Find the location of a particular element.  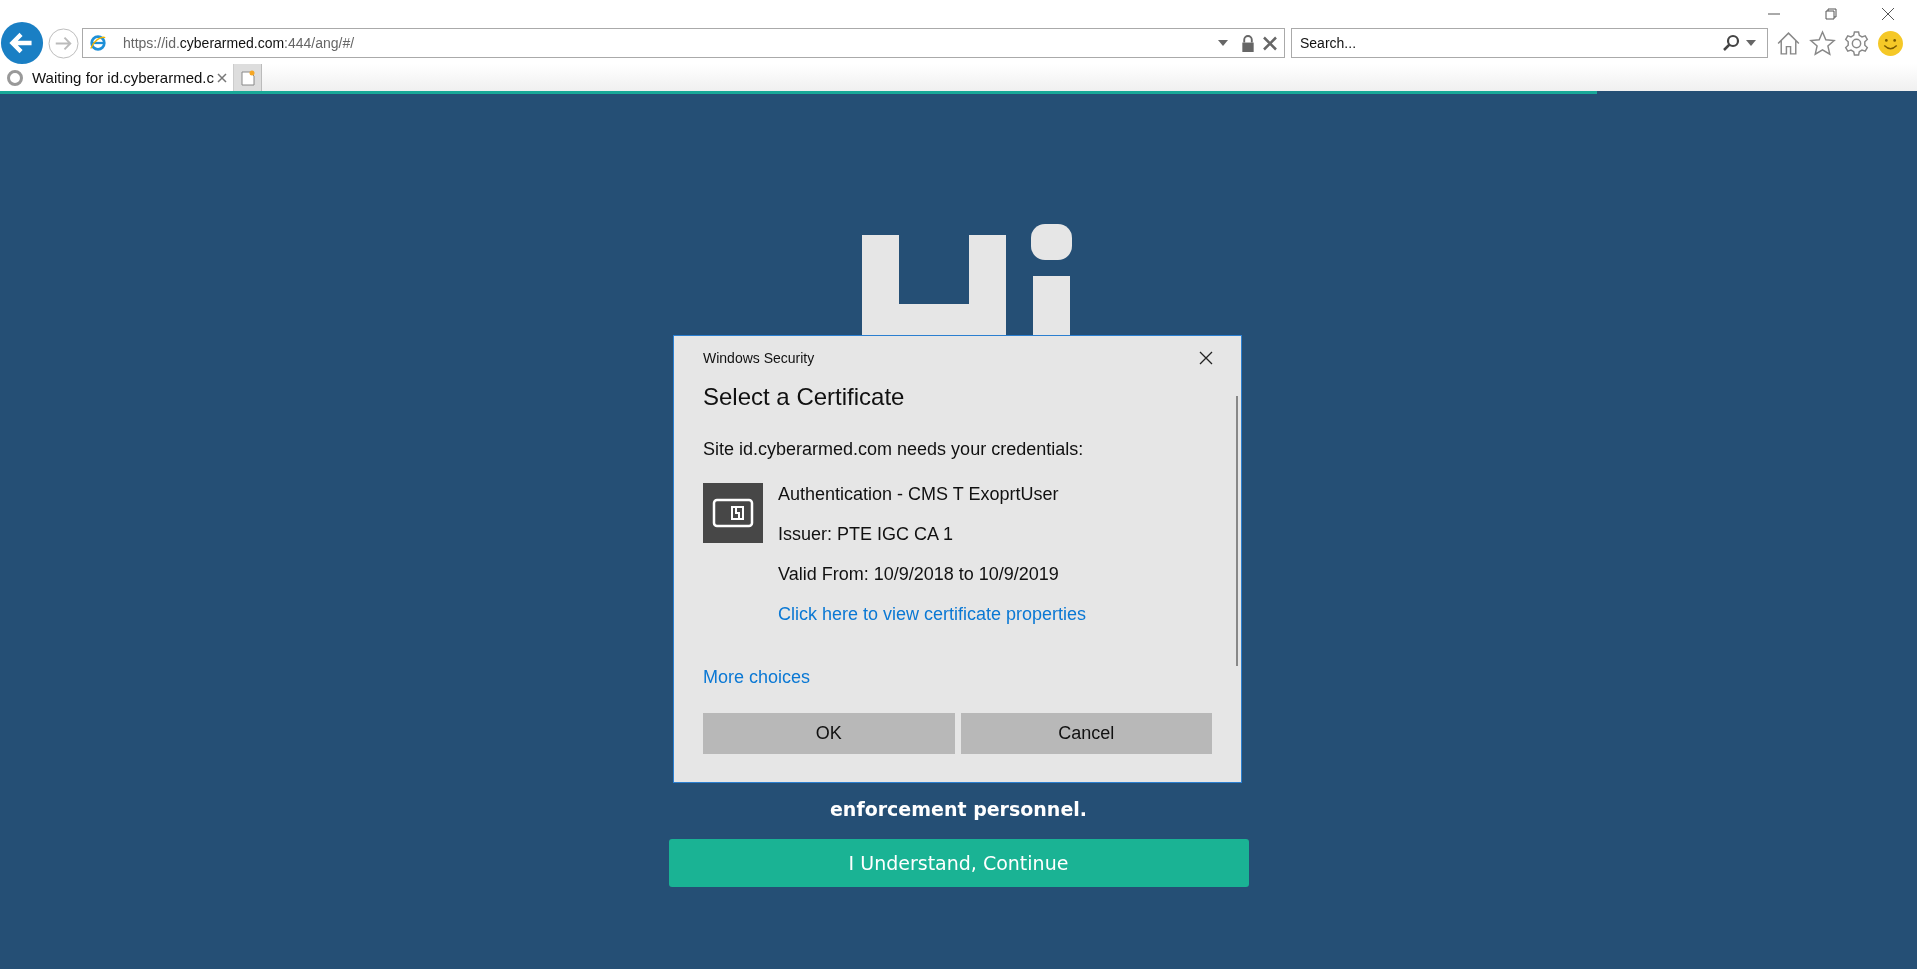

notice-text: enforcement personnel. is located at coordinates (958, 809).